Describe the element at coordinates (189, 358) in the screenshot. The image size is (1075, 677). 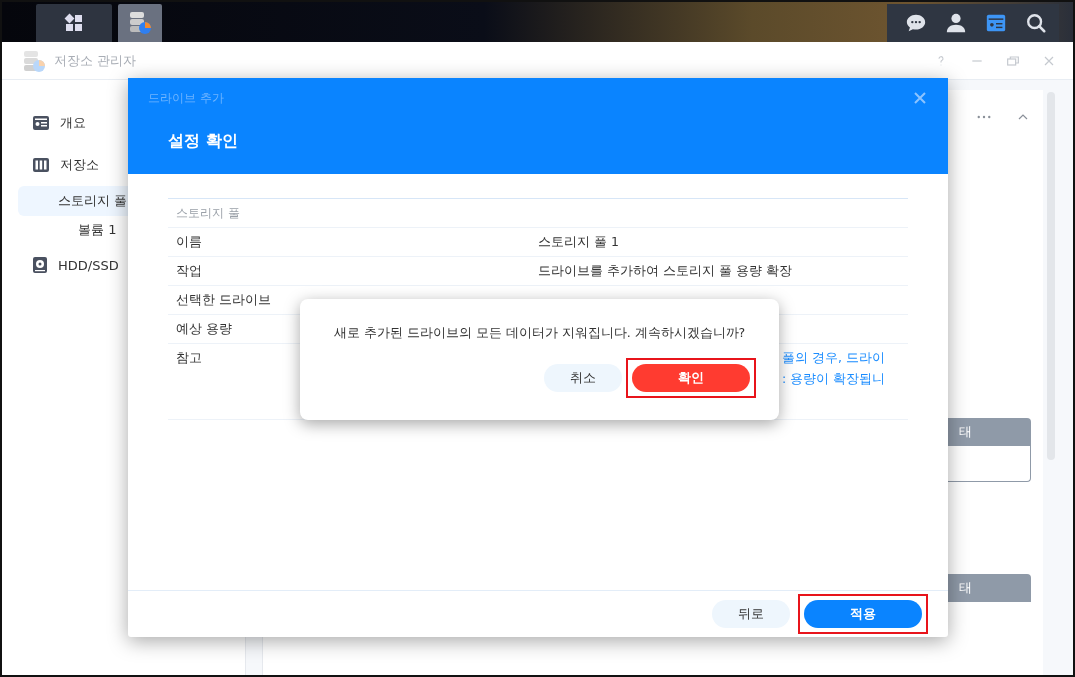
I see `field-label: 참고` at that location.